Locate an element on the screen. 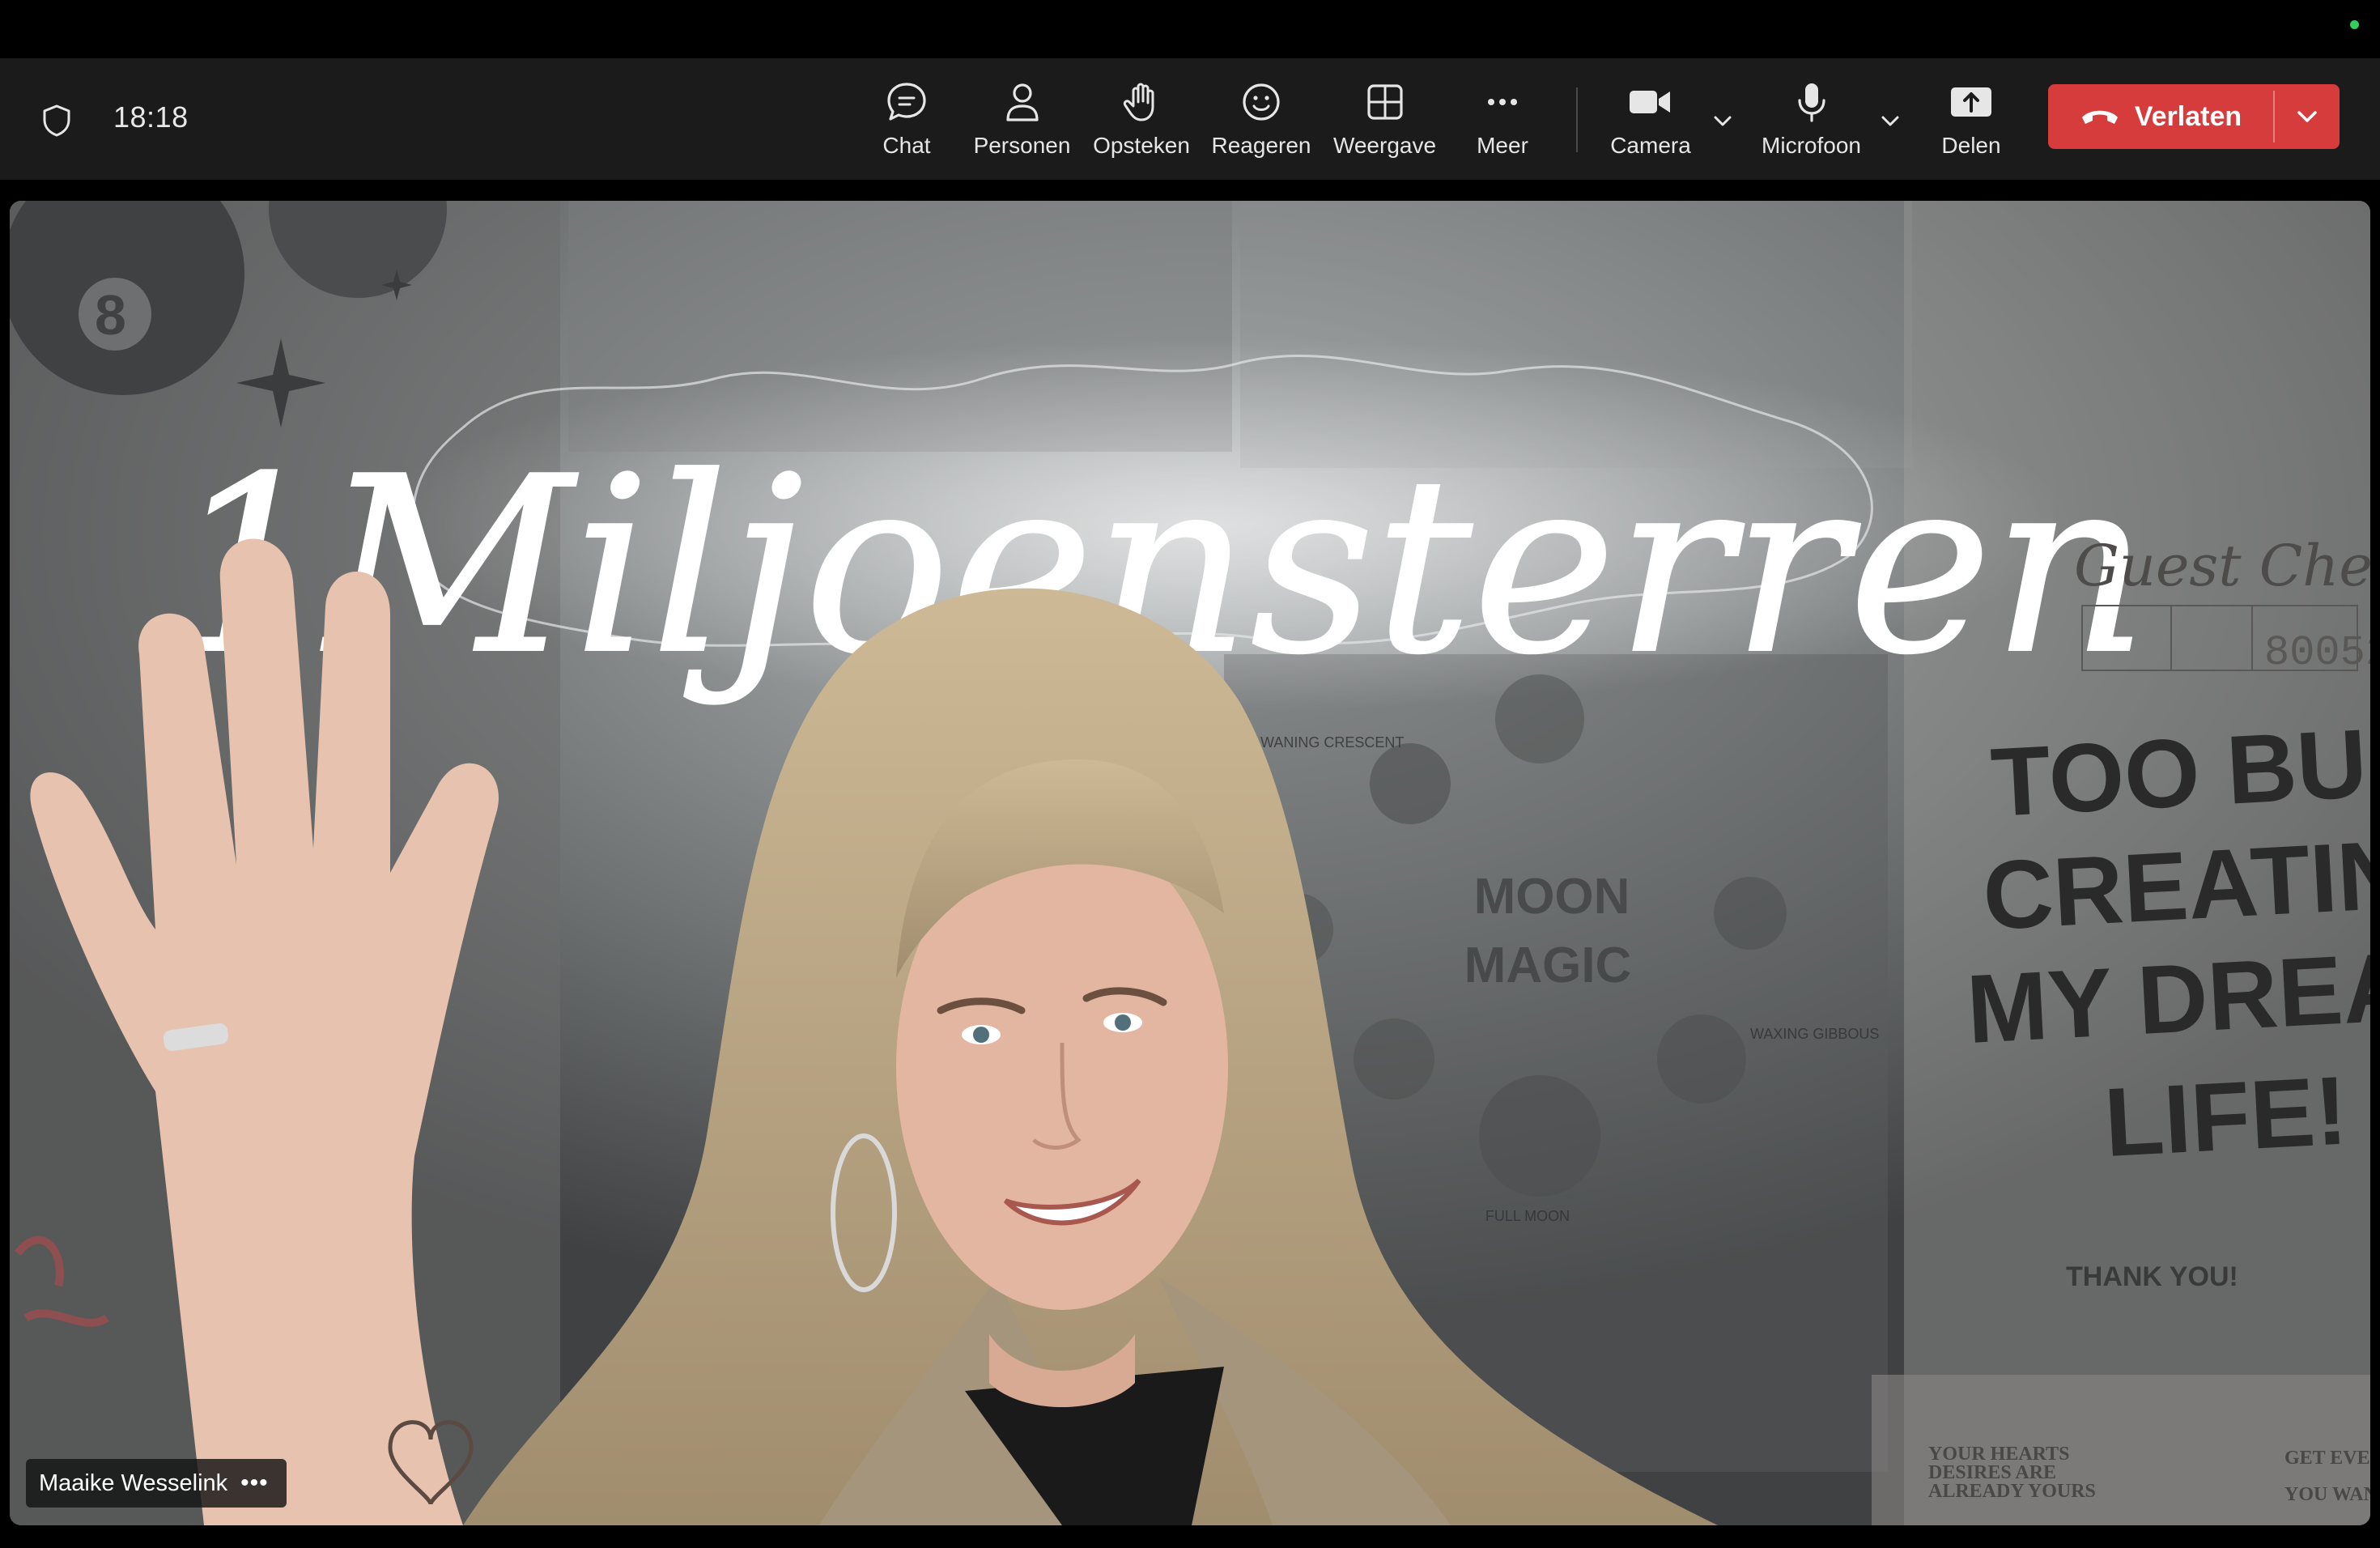 This screenshot has height=1548, width=2380. share-button: Delen is located at coordinates (1971, 123).